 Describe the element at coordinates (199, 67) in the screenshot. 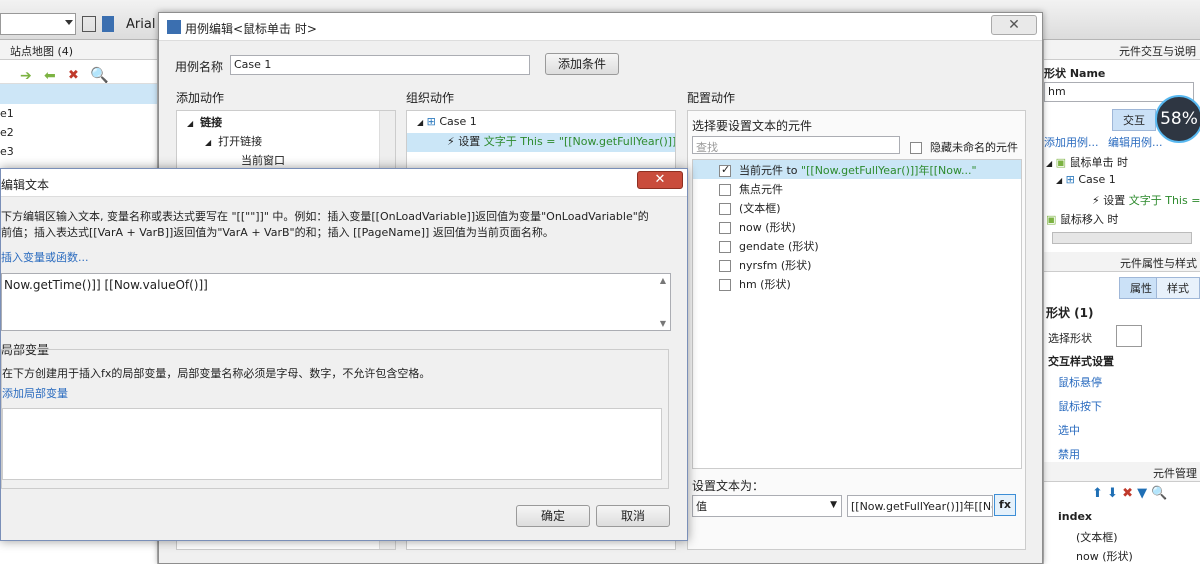

I see `case-name-label: 用例名称` at that location.